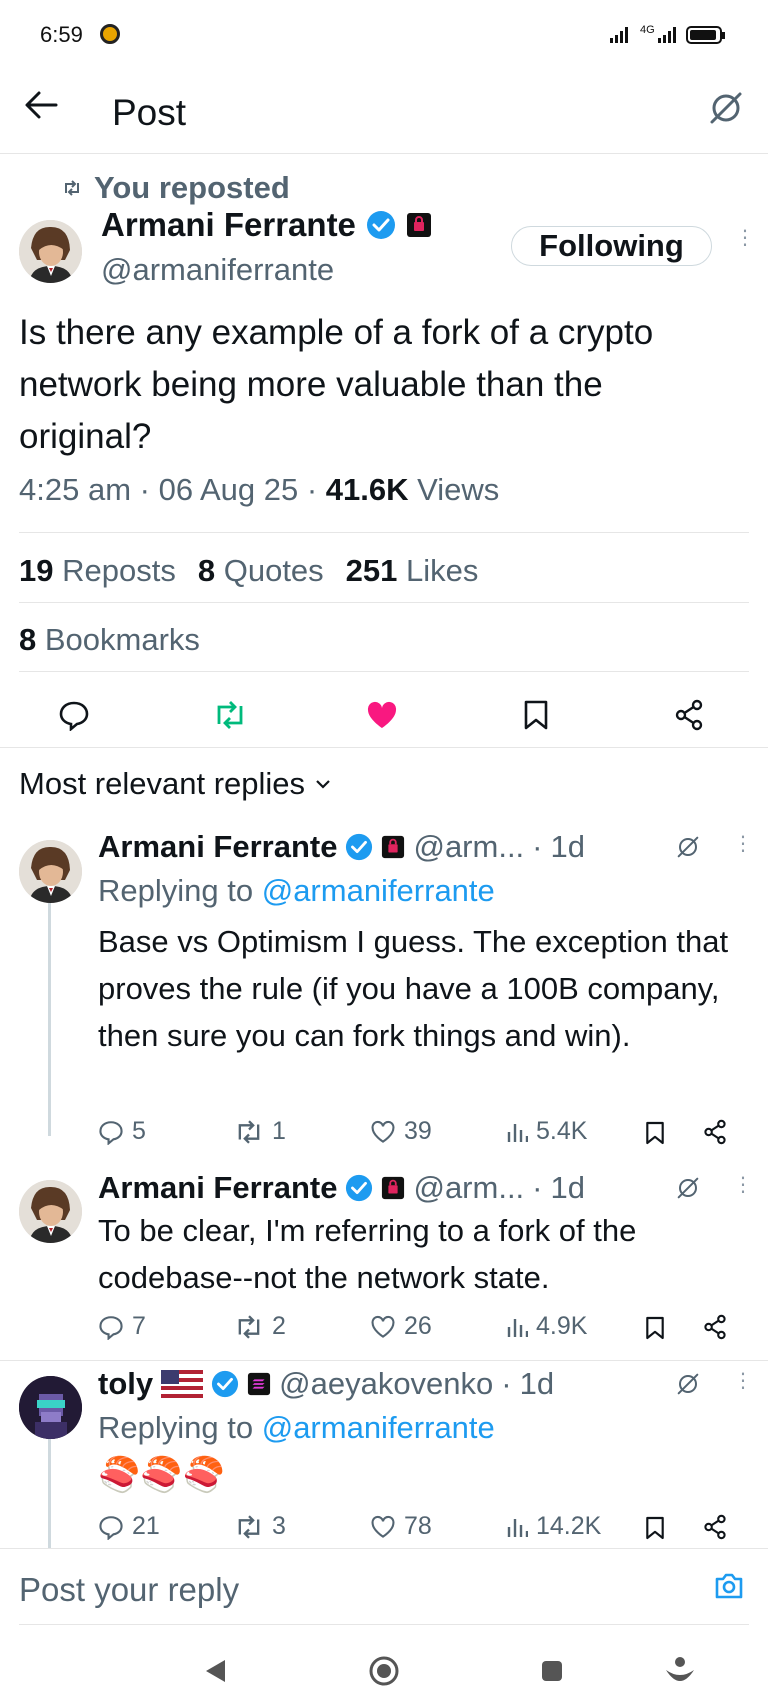 The height and width of the screenshot is (1707, 768). What do you see at coordinates (176, 1427) in the screenshot?
I see `replying-prefix: Replying to` at bounding box center [176, 1427].